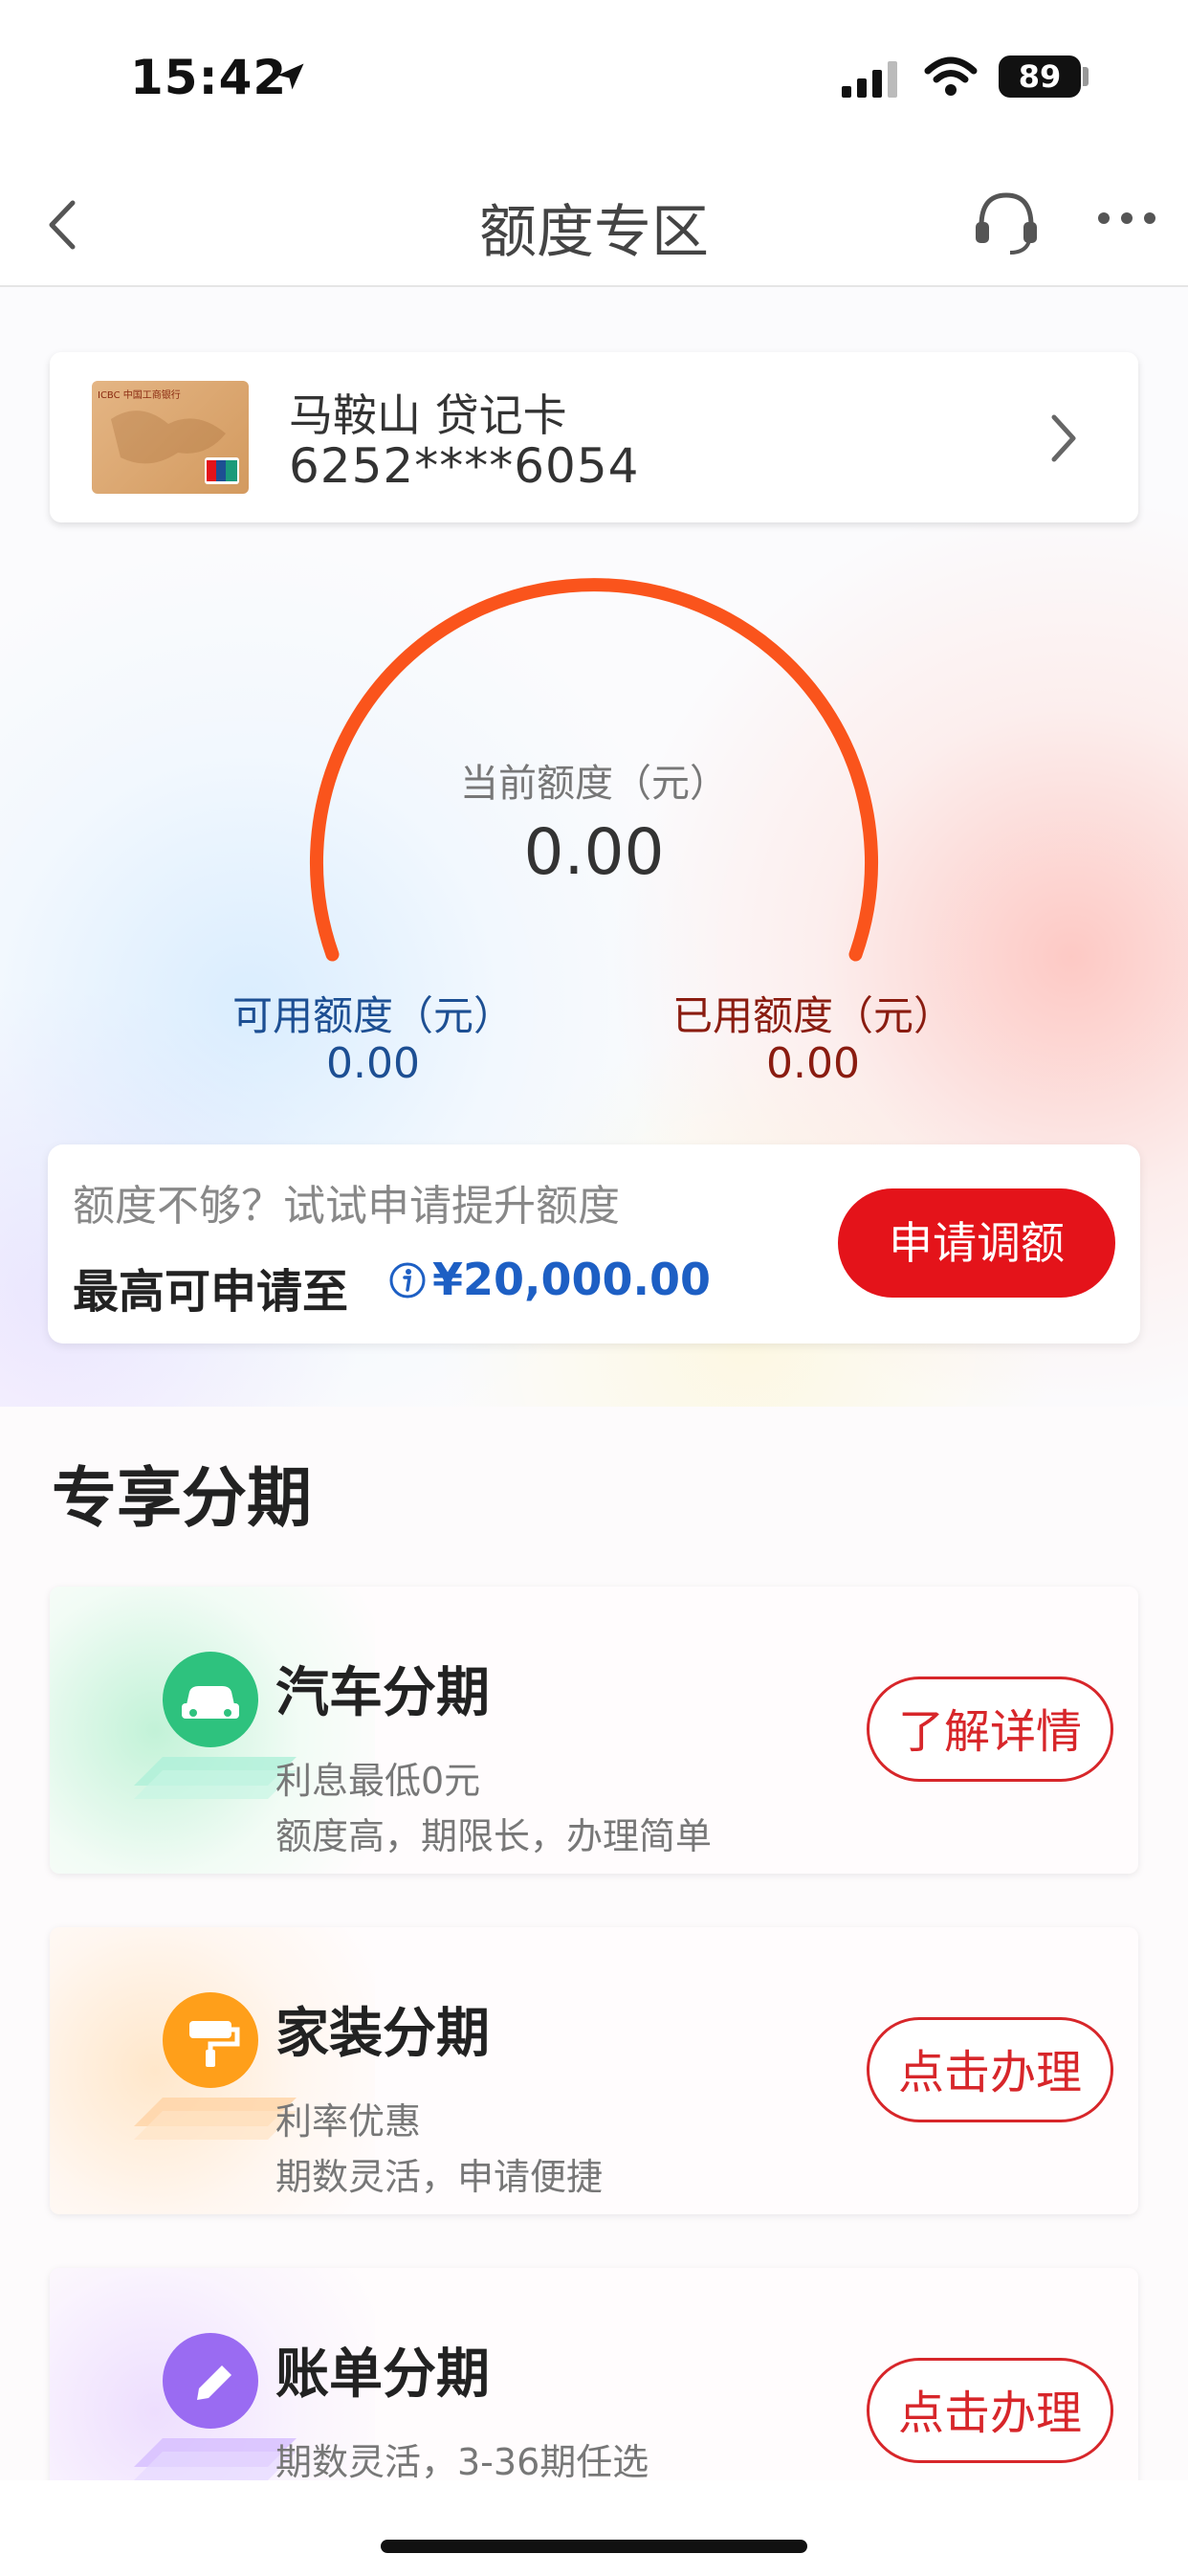  I want to click on chevron-right-icon, so click(1064, 440).